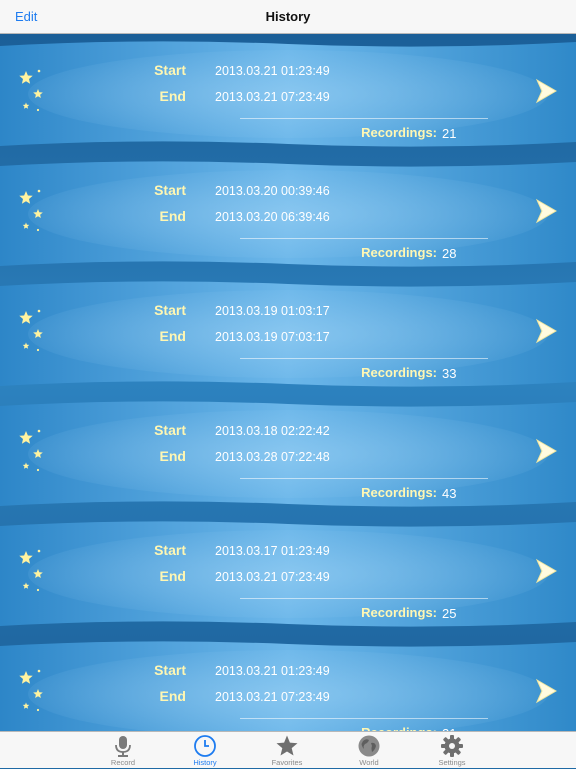 The image size is (576, 769). I want to click on gear-icon, so click(452, 746).